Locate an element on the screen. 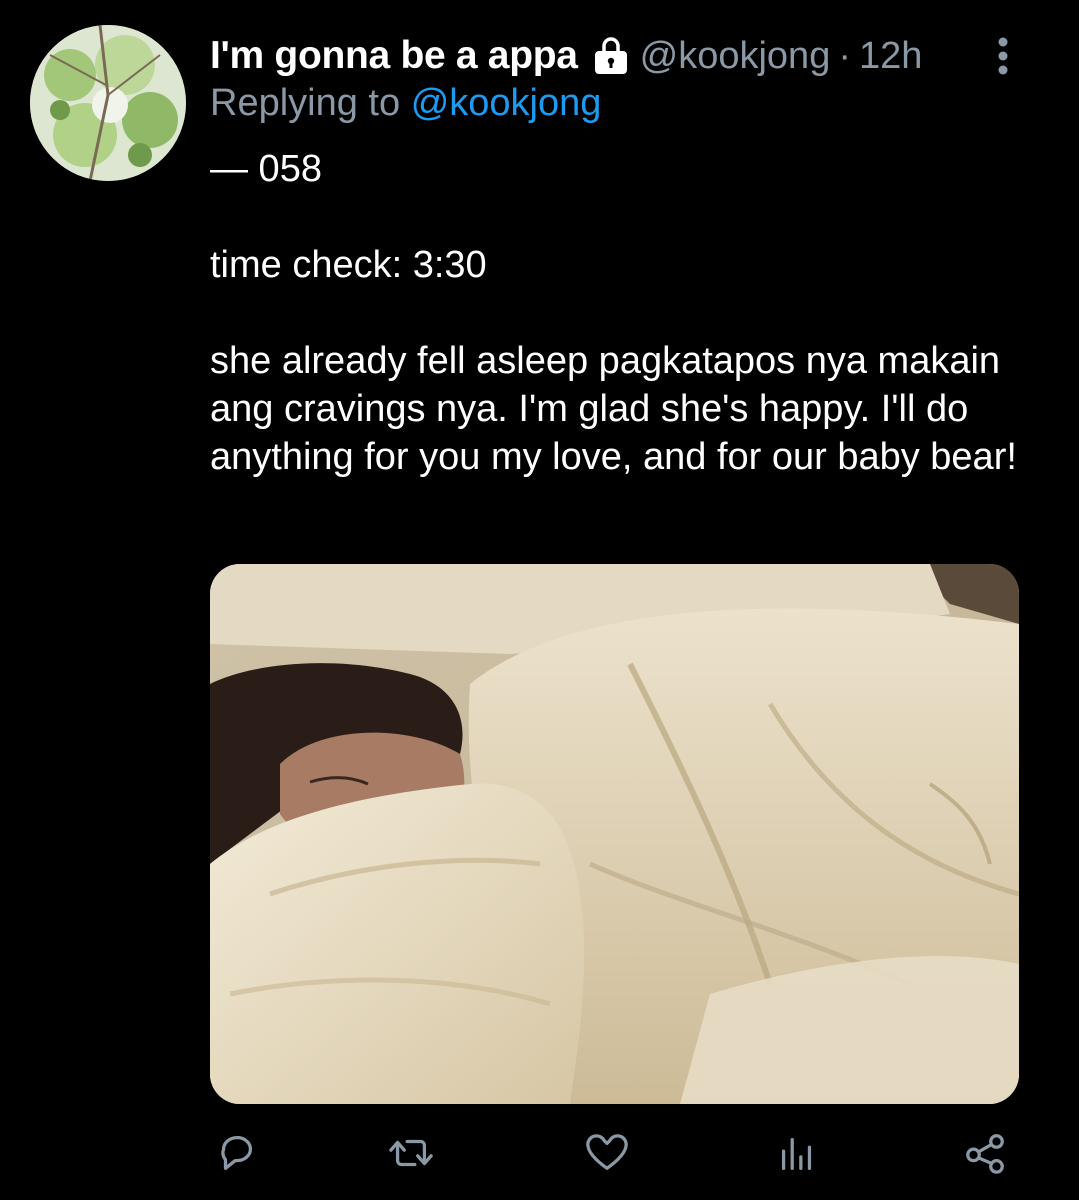 Image resolution: width=1079 pixels, height=1200 pixels. replying-to: Replying to @kookjong is located at coordinates (405, 103).